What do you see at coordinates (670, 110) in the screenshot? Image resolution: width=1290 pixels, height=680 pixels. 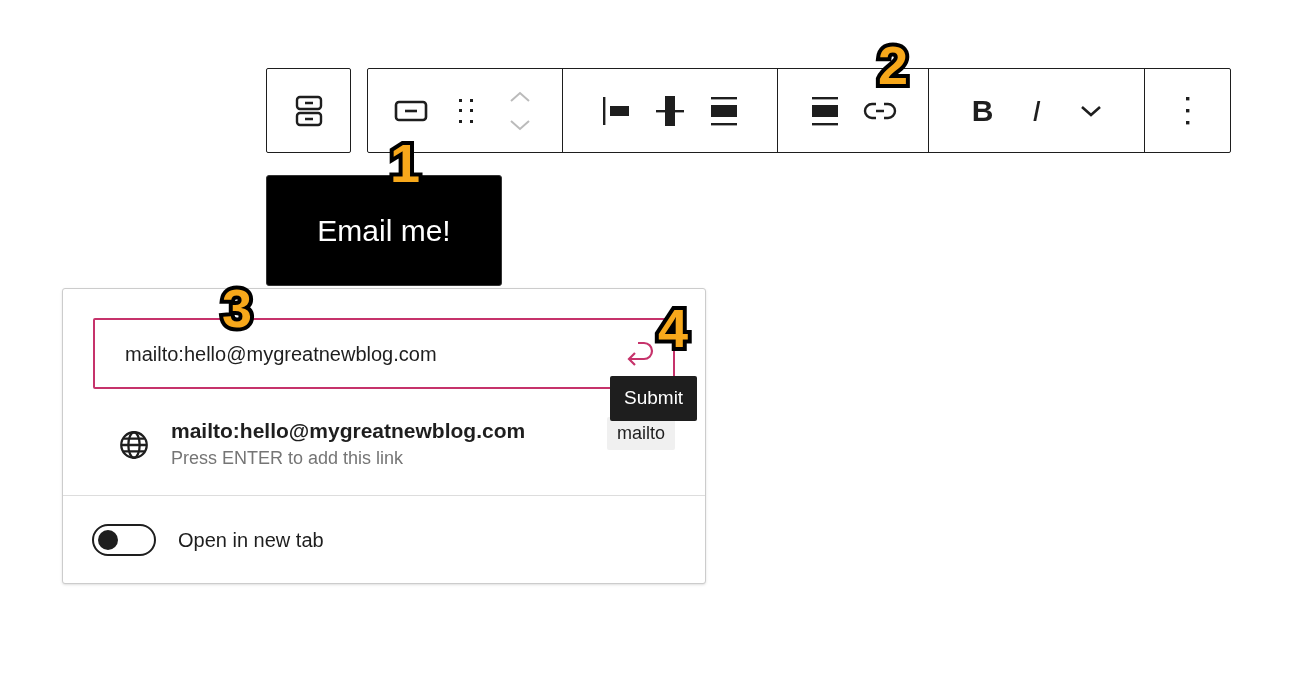 I see `justify-center-icon` at bounding box center [670, 110].